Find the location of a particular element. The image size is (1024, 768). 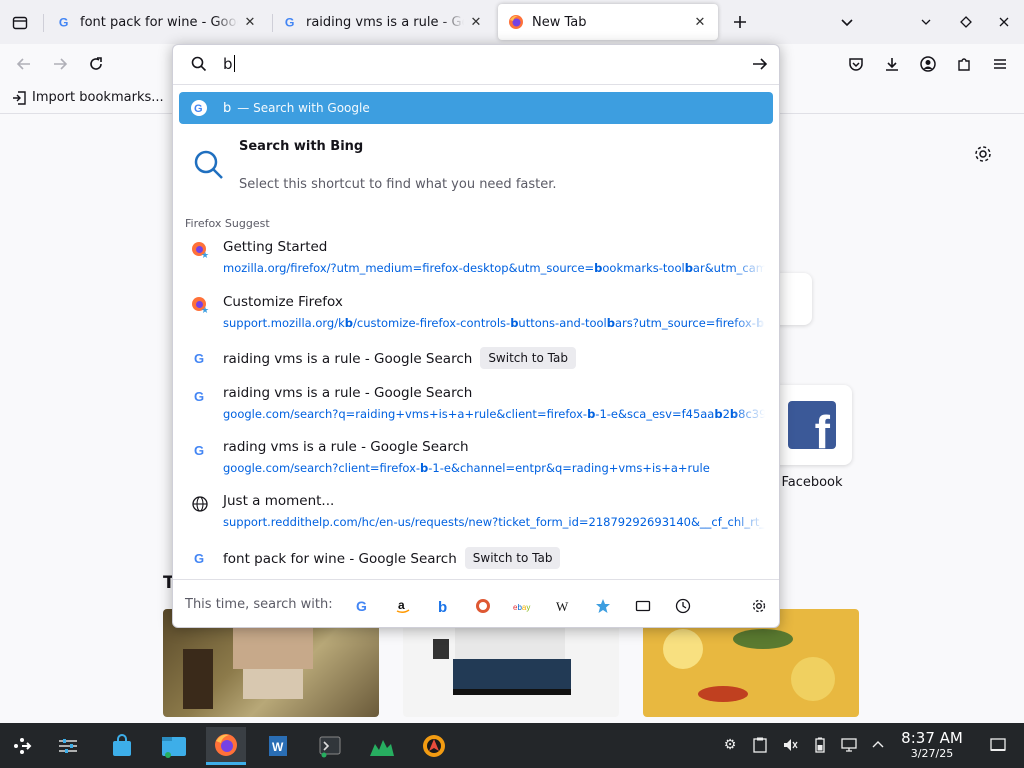

list-all-tabs-button is located at coordinates (847, 22).